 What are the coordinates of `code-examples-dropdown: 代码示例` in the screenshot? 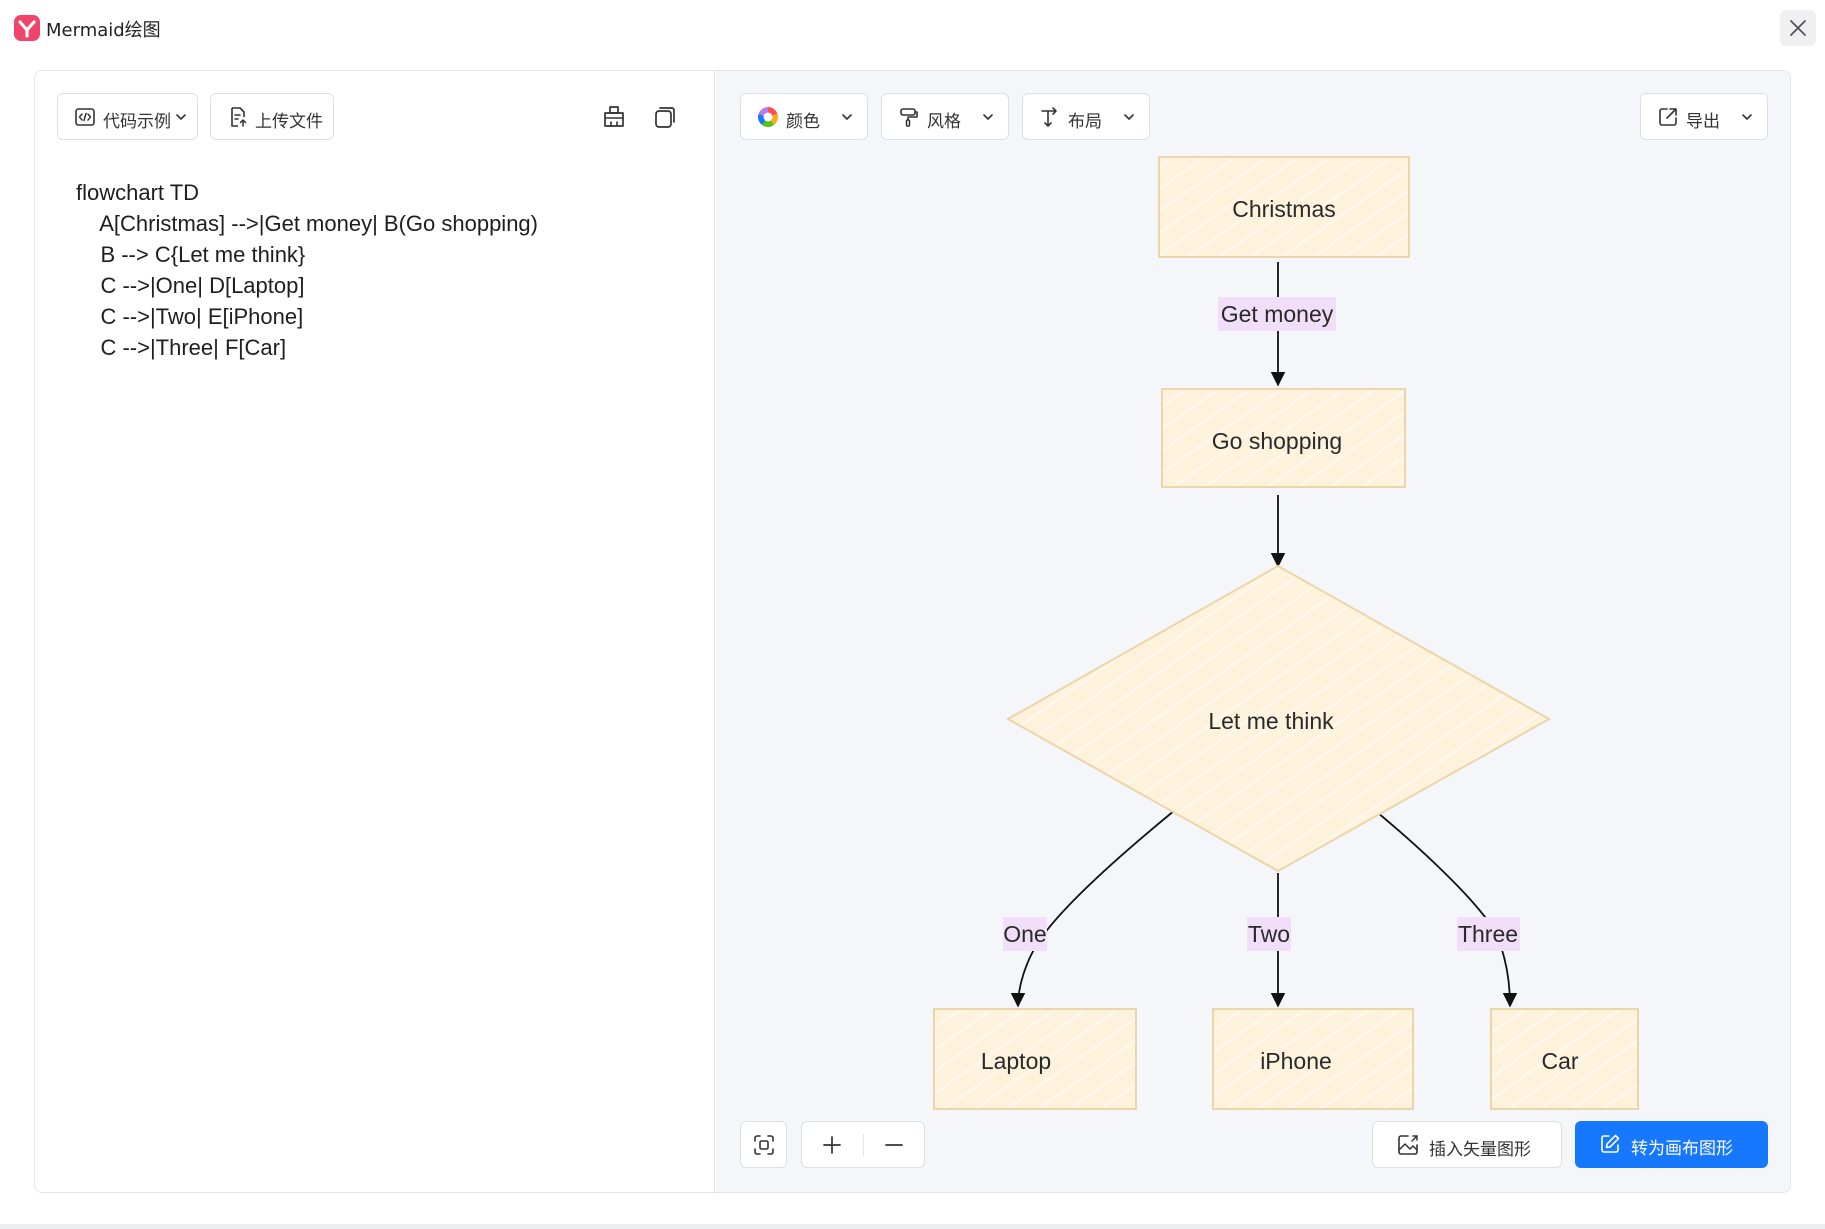 It's located at (127, 116).